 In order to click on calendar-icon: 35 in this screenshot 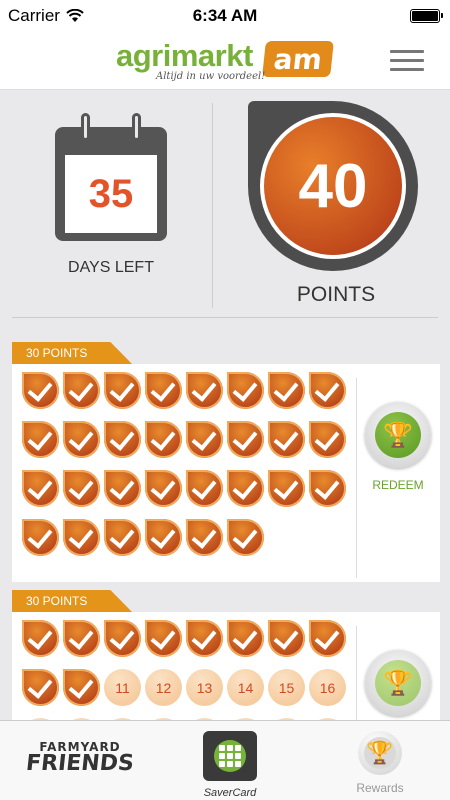, I will do `click(111, 177)`.